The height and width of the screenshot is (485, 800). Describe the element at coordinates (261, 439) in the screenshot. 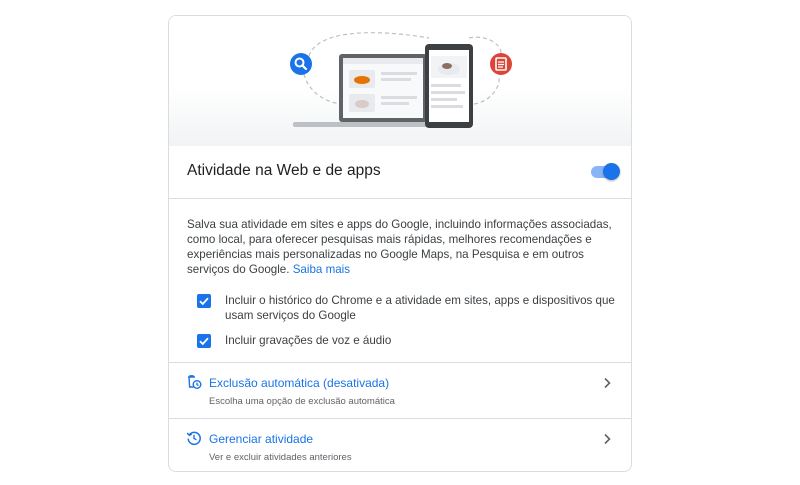

I see `manage-activity-title: Gerenciar atividade` at that location.